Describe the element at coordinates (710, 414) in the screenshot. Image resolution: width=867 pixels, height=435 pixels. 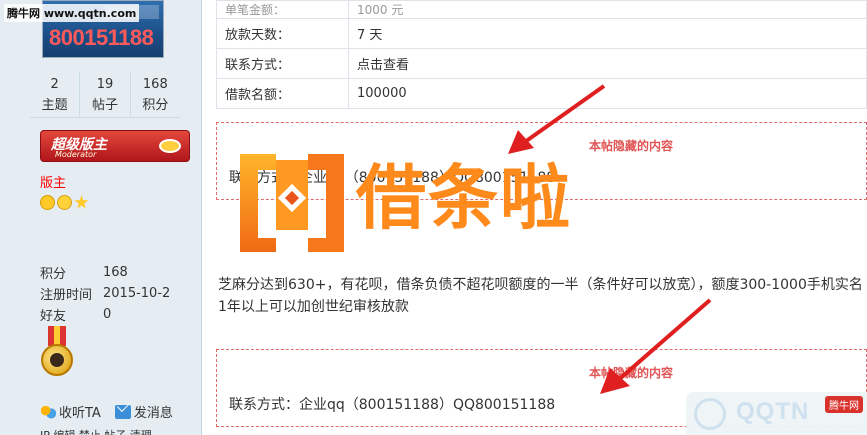
I see `globe-icon` at that location.